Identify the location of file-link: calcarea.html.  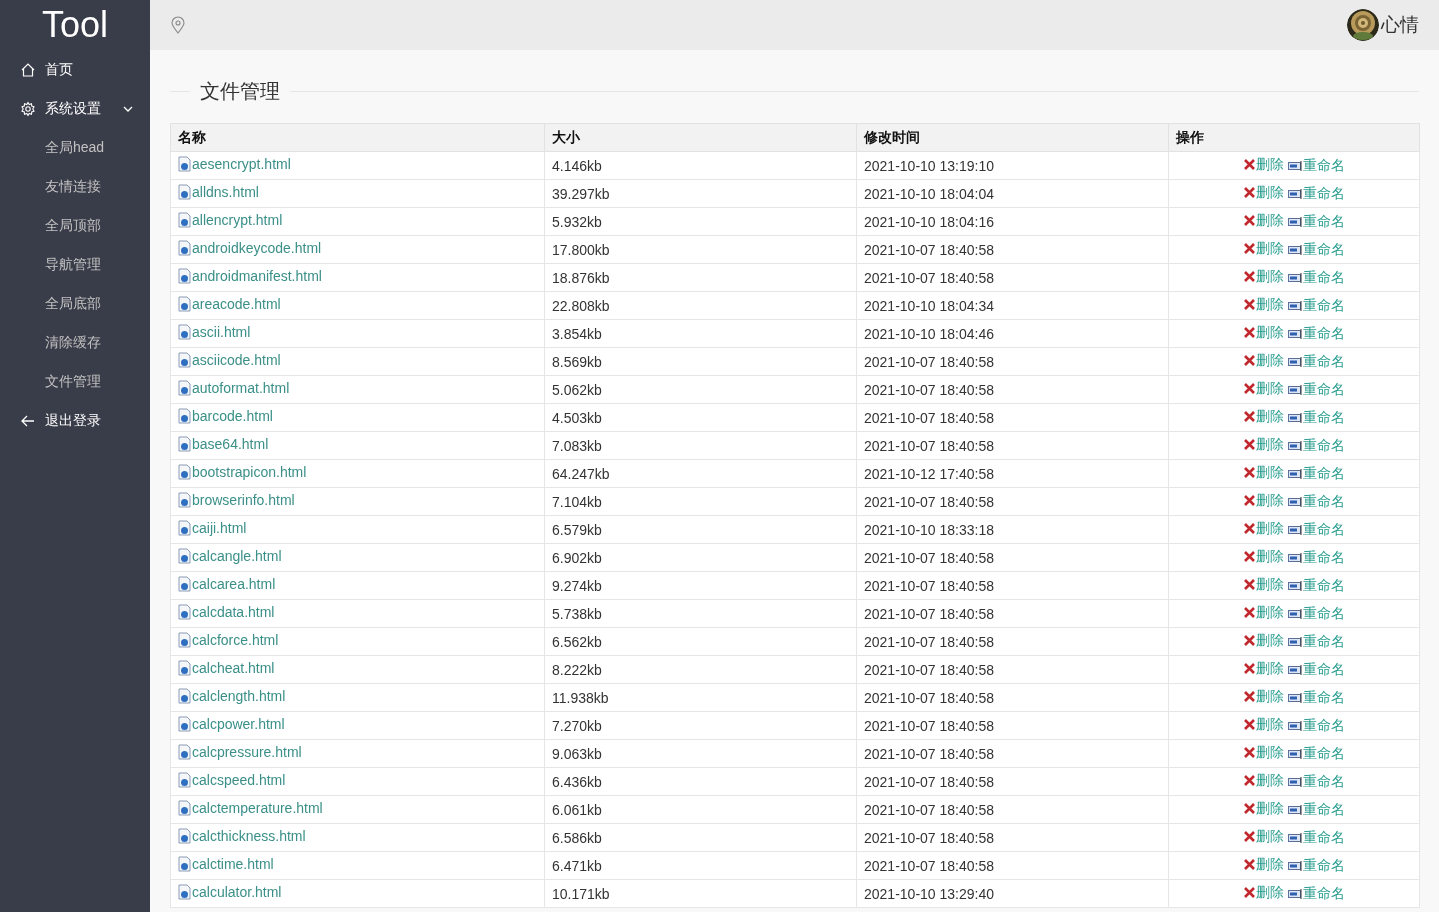
(227, 584).